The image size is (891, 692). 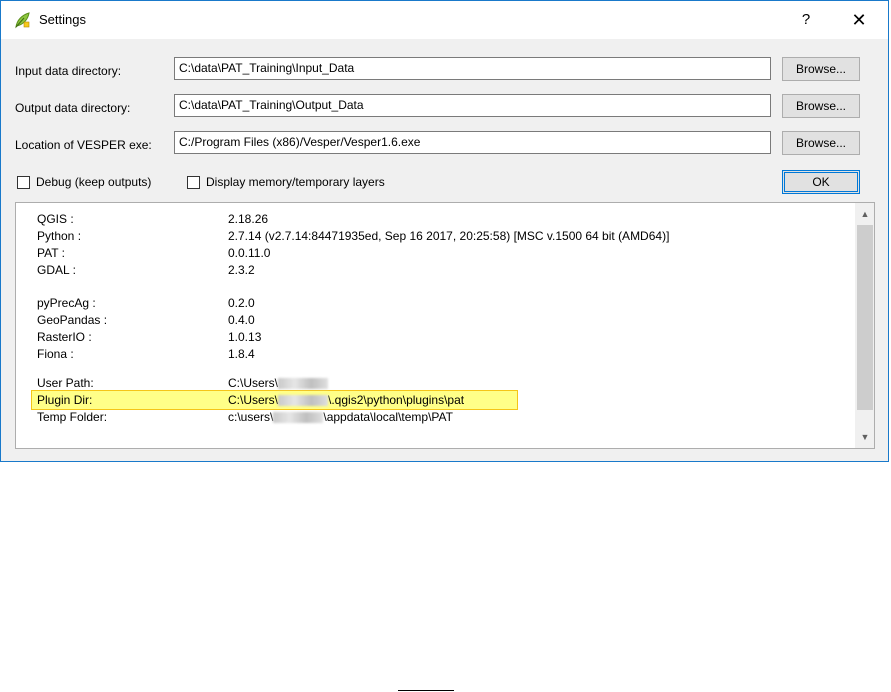 What do you see at coordinates (55, 354) in the screenshot?
I see `info-key: Fiona :` at bounding box center [55, 354].